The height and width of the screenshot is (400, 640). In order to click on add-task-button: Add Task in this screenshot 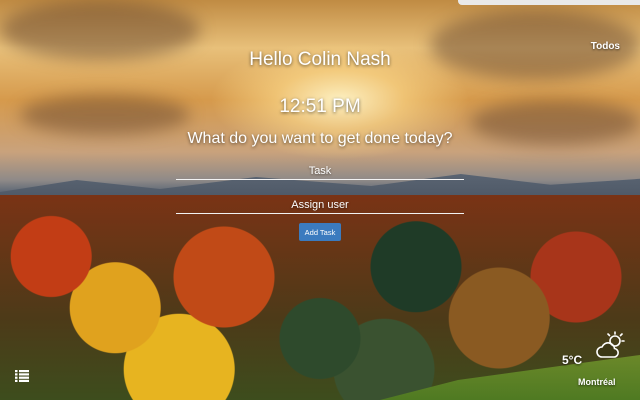, I will do `click(320, 232)`.